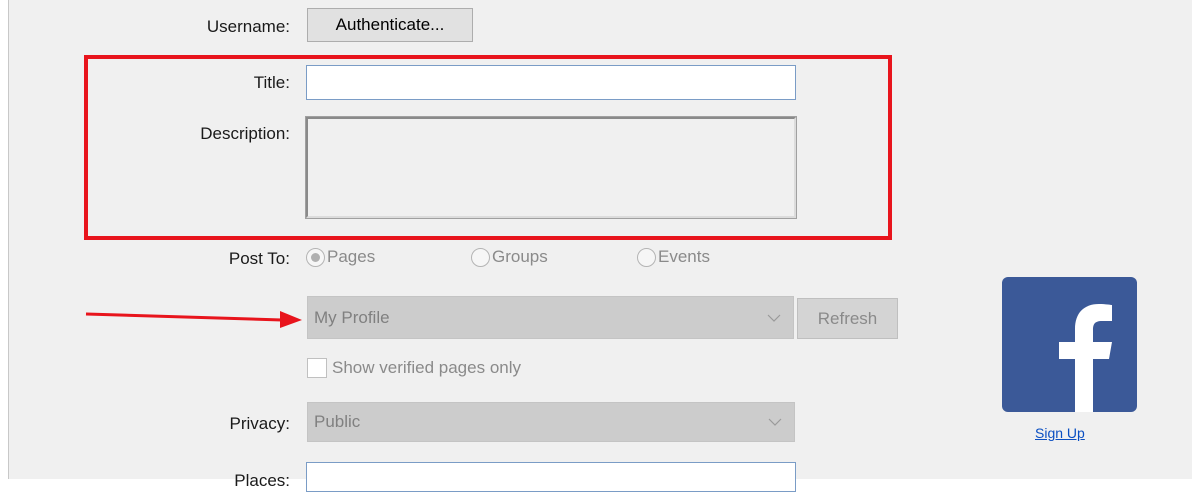  Describe the element at coordinates (520, 256) in the screenshot. I see `radio-groups-label: Groups` at that location.